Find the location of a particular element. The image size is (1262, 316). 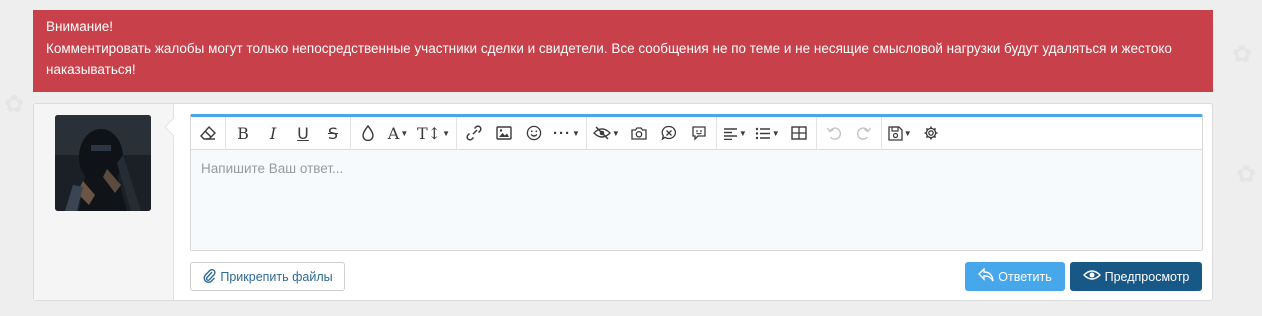

droplet-icon is located at coordinates (368, 133).